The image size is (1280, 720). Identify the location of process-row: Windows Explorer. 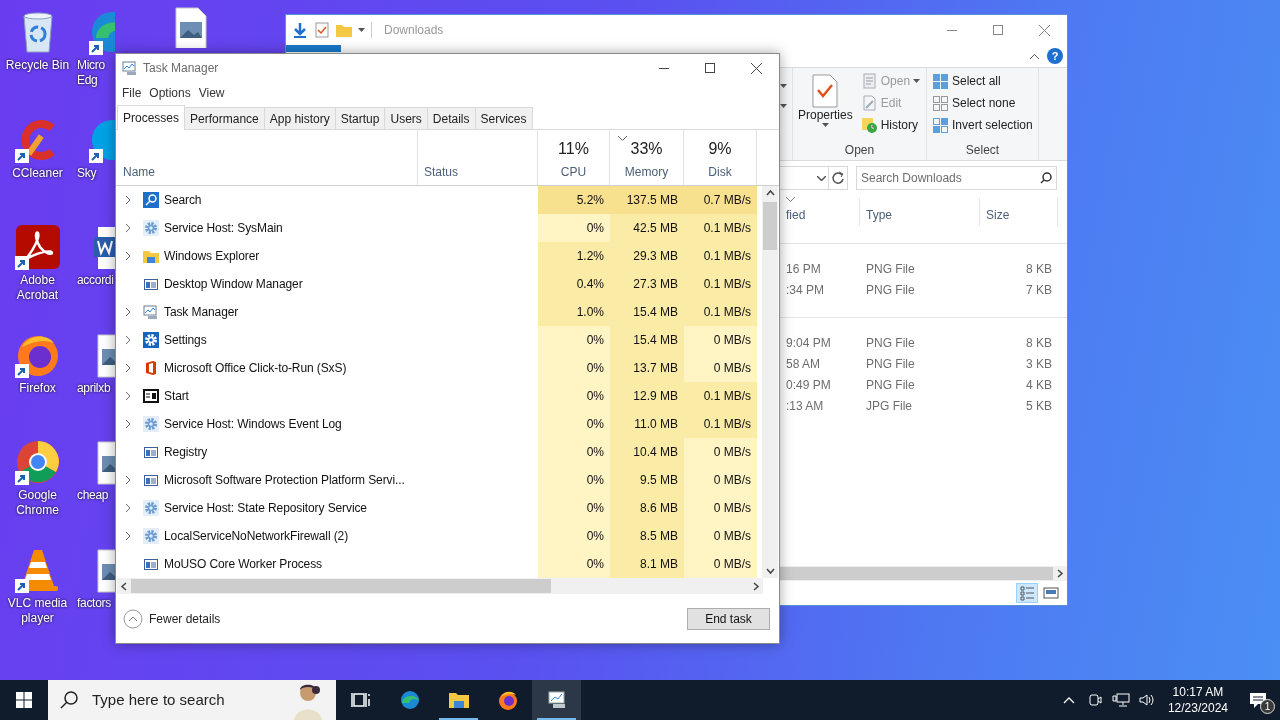
(267, 256).